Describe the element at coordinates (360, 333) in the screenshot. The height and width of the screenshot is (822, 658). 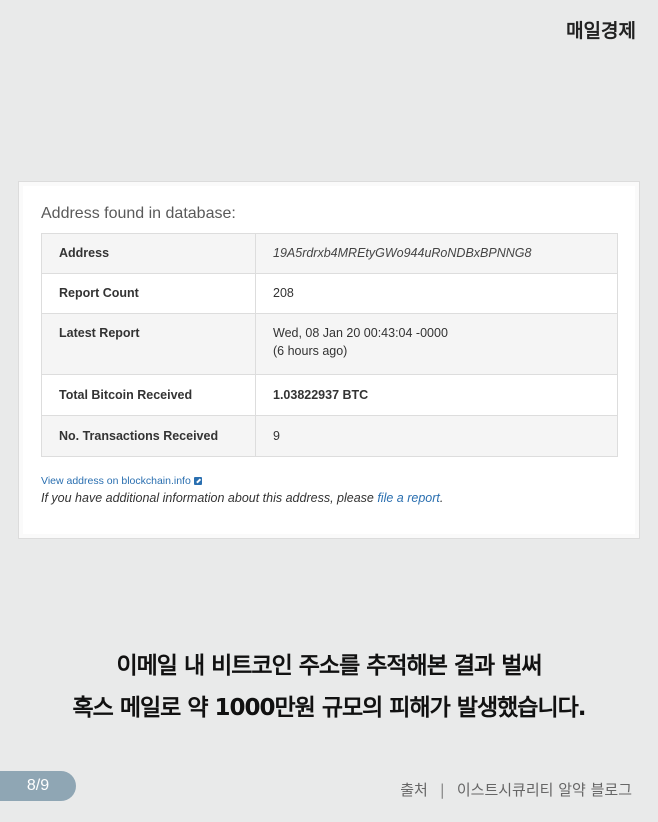
I see `latest-report-date: Wed, 08 Jan 20 00:43:04 -0000` at that location.